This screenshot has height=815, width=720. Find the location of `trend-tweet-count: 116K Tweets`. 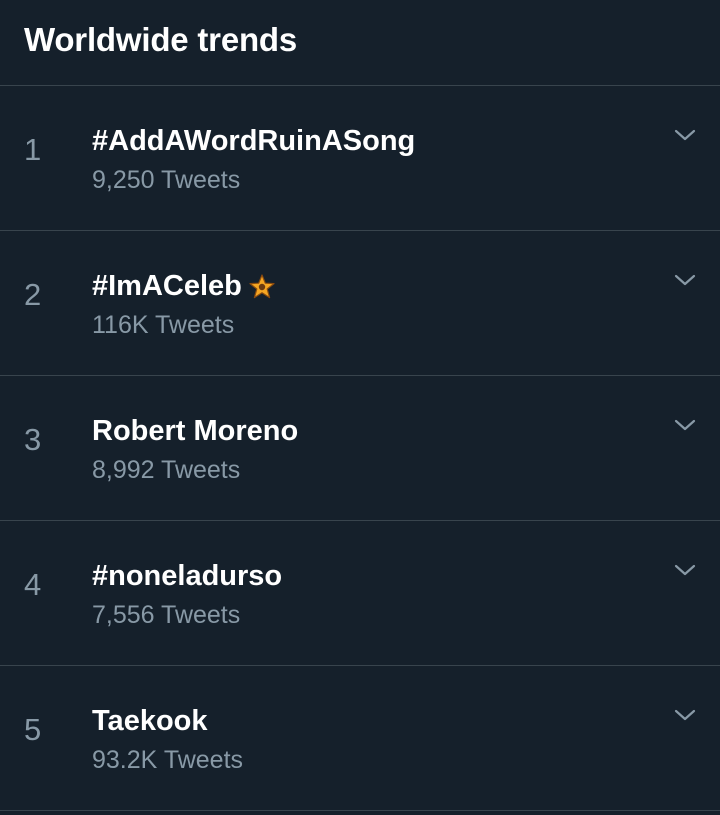

trend-tweet-count: 116K Tweets is located at coordinates (163, 325).